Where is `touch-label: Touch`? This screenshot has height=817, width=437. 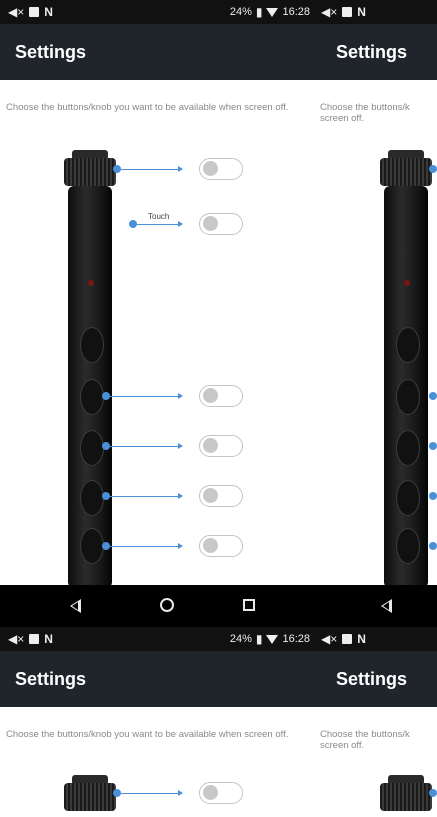
touch-label: Touch is located at coordinates (159, 216).